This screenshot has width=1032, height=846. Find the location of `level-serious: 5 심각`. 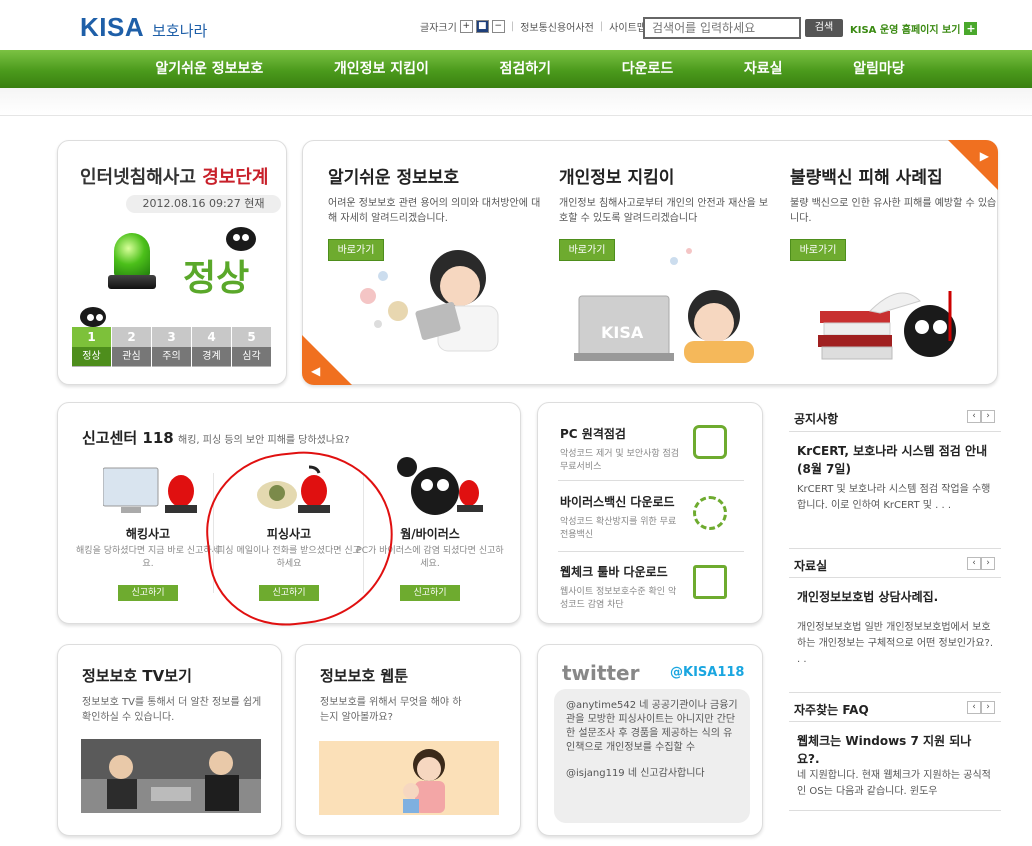

level-serious: 5 심각 is located at coordinates (252, 347).